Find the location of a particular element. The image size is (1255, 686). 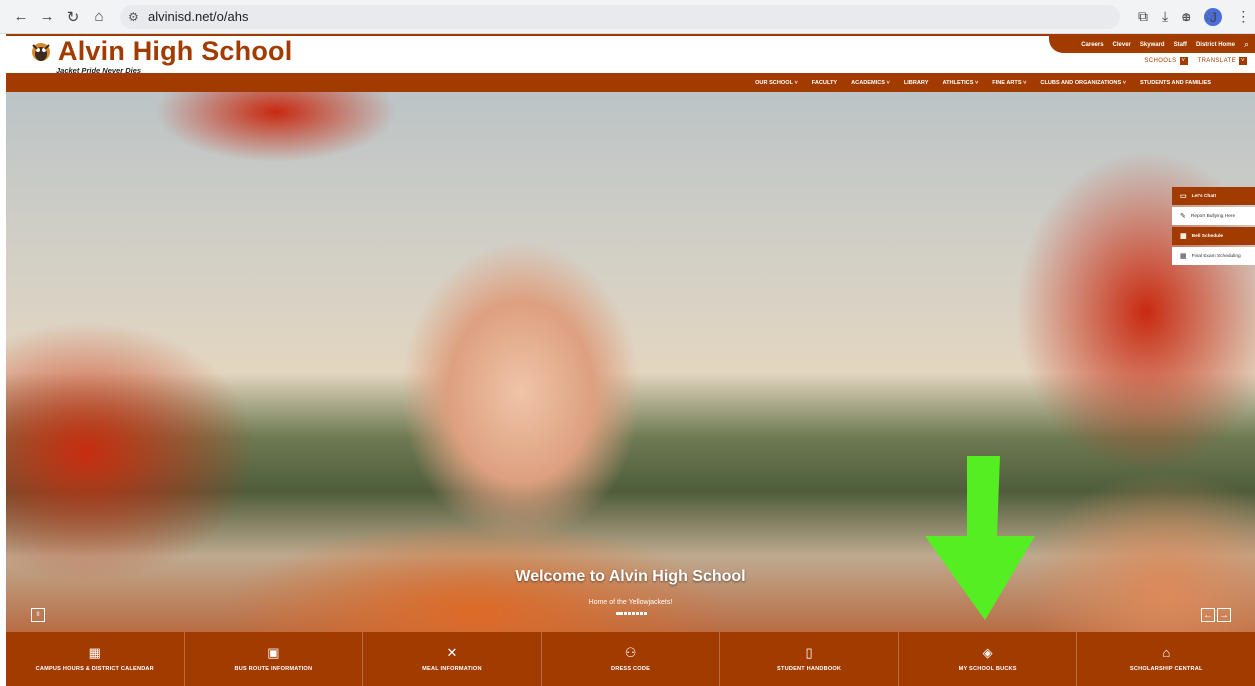

bottom-link-label: CAMPUS HOURS & DISTRICT CALENDAR is located at coordinates (94, 669).